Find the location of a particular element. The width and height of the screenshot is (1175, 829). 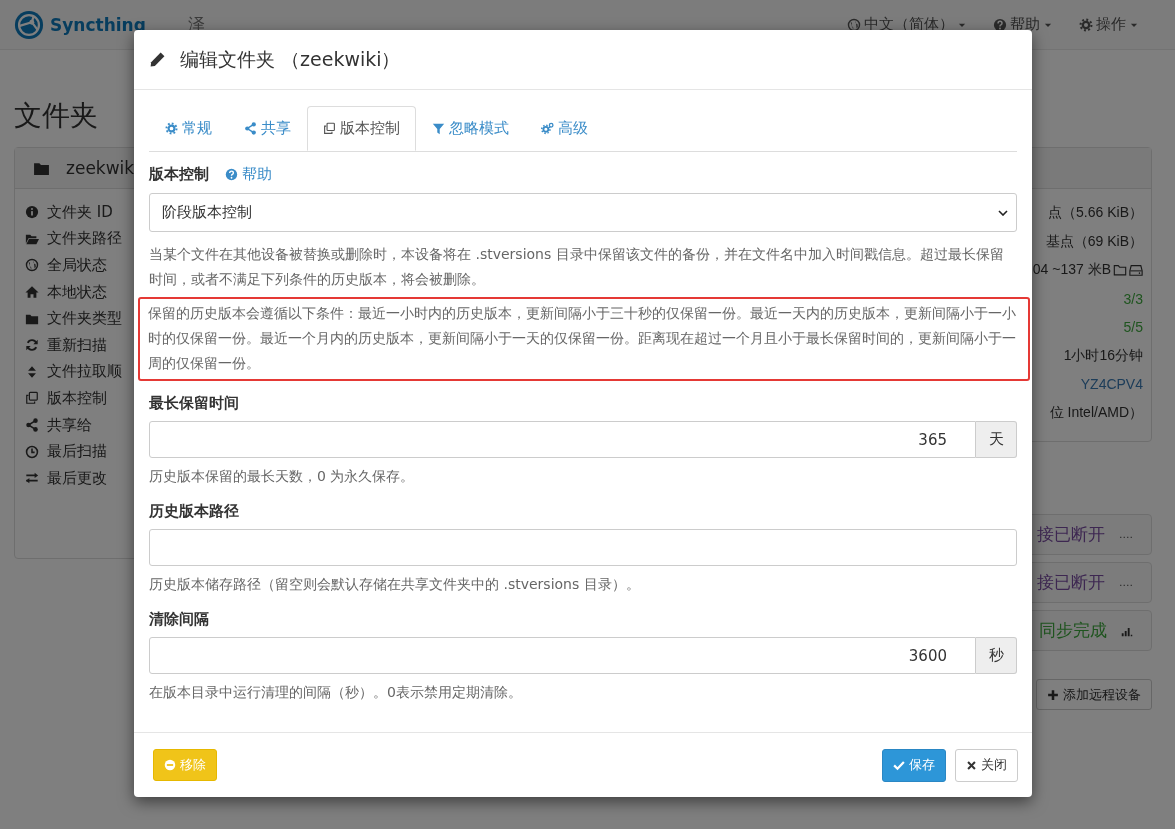

property-label: 最后扫描 is located at coordinates (77, 452).